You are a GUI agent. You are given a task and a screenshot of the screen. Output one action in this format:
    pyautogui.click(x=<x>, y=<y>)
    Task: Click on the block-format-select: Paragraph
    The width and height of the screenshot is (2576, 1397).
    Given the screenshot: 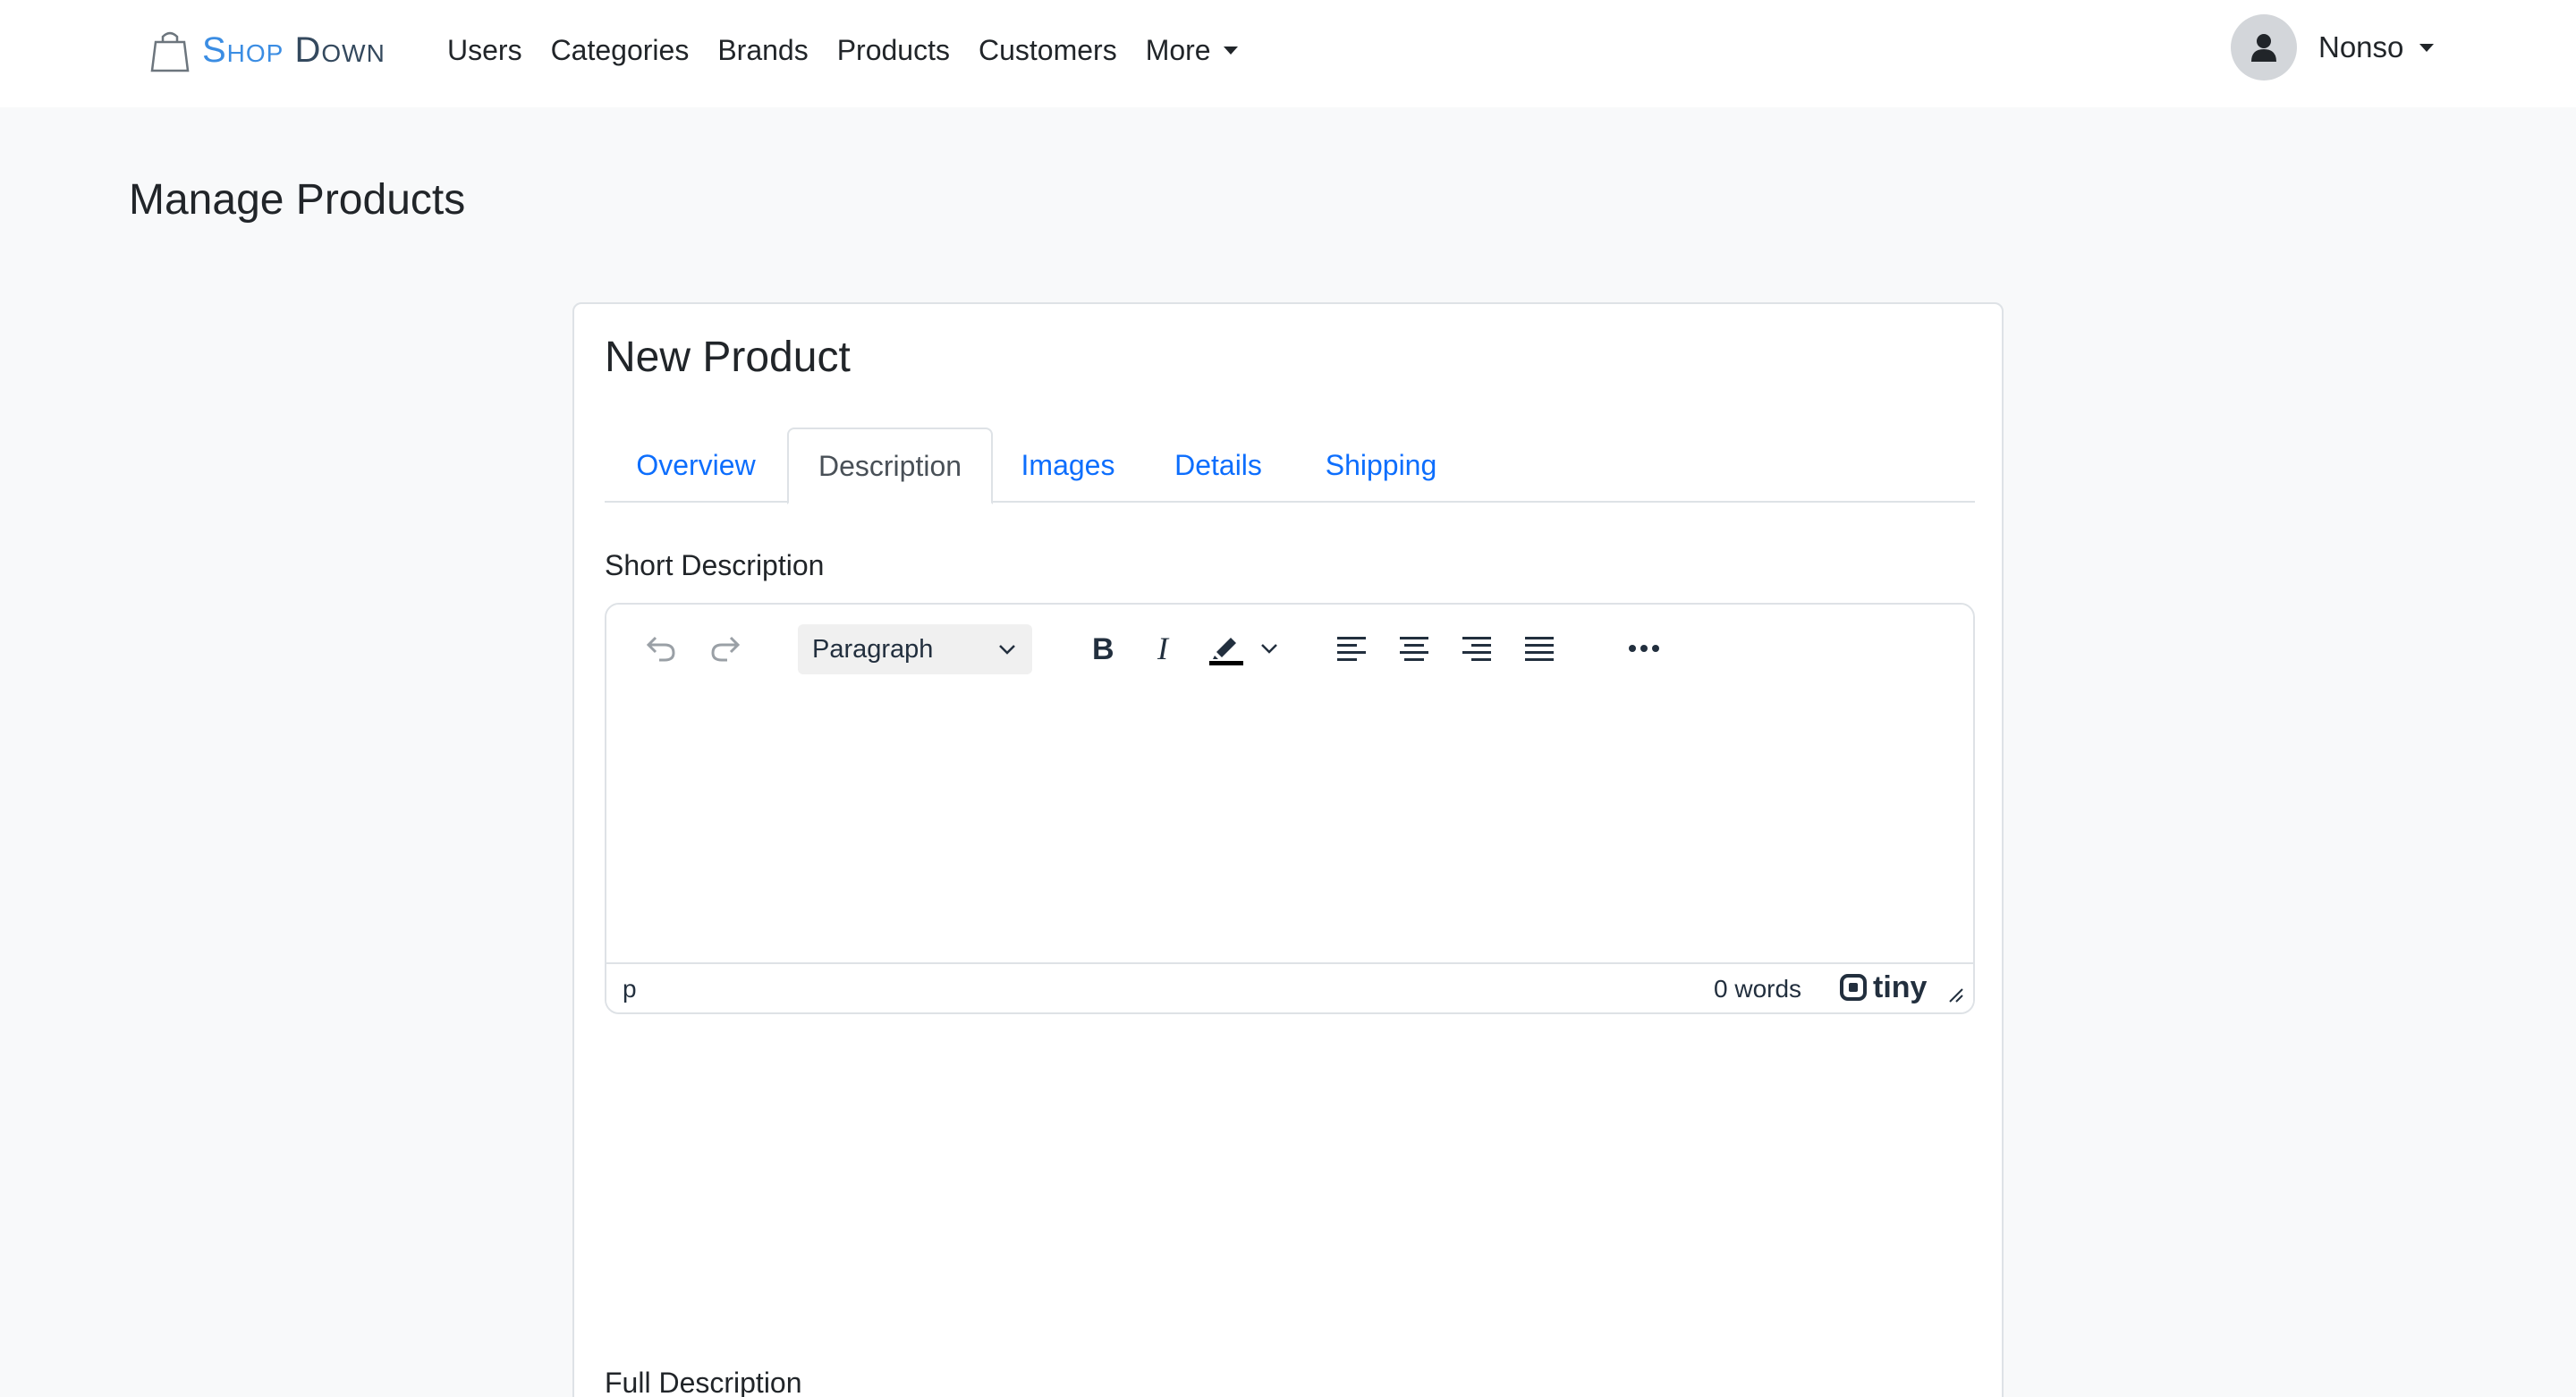 What is the action you would take?
    pyautogui.click(x=915, y=649)
    